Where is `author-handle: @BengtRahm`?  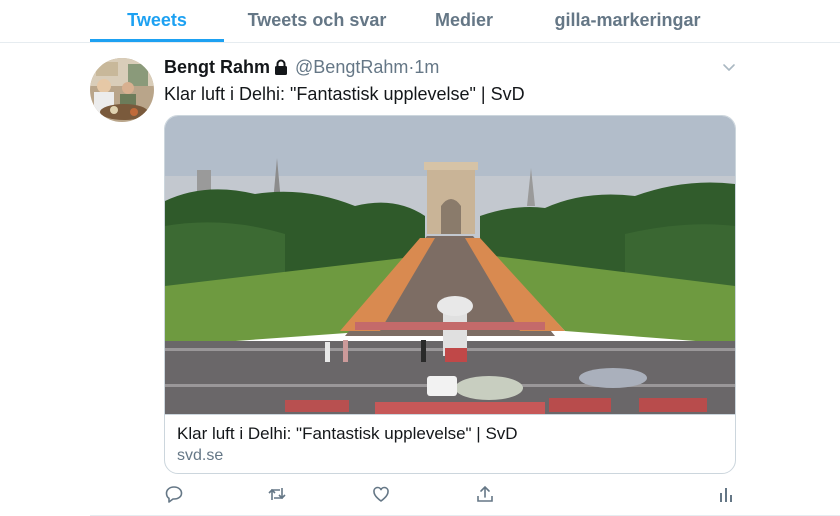 author-handle: @BengtRahm is located at coordinates (351, 67).